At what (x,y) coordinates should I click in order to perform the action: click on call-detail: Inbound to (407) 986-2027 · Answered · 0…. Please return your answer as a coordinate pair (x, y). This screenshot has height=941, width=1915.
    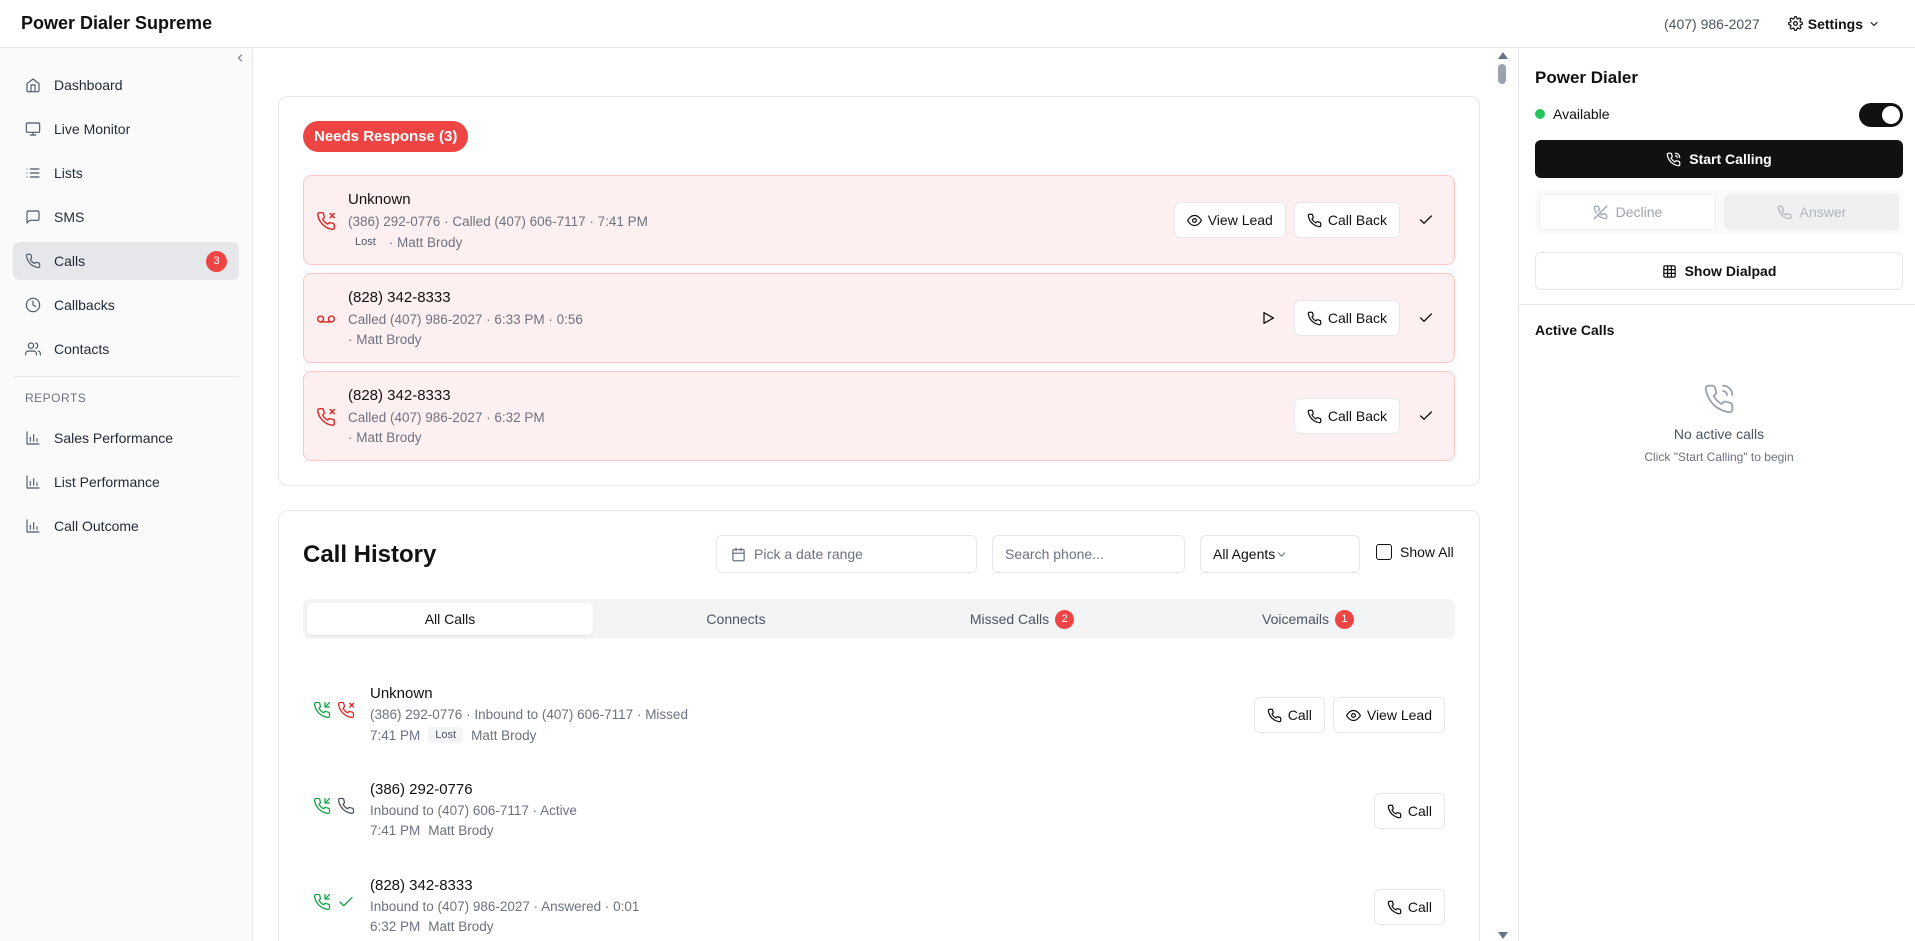
    Looking at the image, I should click on (505, 906).